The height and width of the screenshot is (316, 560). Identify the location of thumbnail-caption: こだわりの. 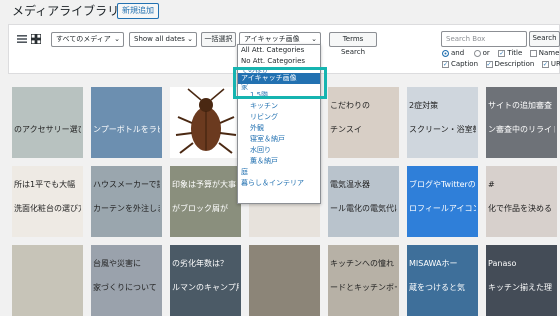
(350, 105).